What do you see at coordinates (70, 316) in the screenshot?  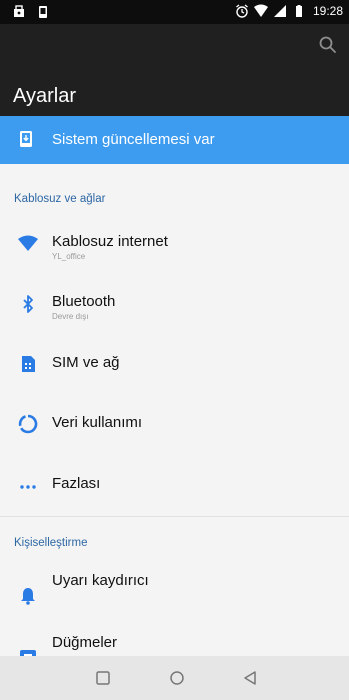 I see `item-subtitle: Devre dışı` at bounding box center [70, 316].